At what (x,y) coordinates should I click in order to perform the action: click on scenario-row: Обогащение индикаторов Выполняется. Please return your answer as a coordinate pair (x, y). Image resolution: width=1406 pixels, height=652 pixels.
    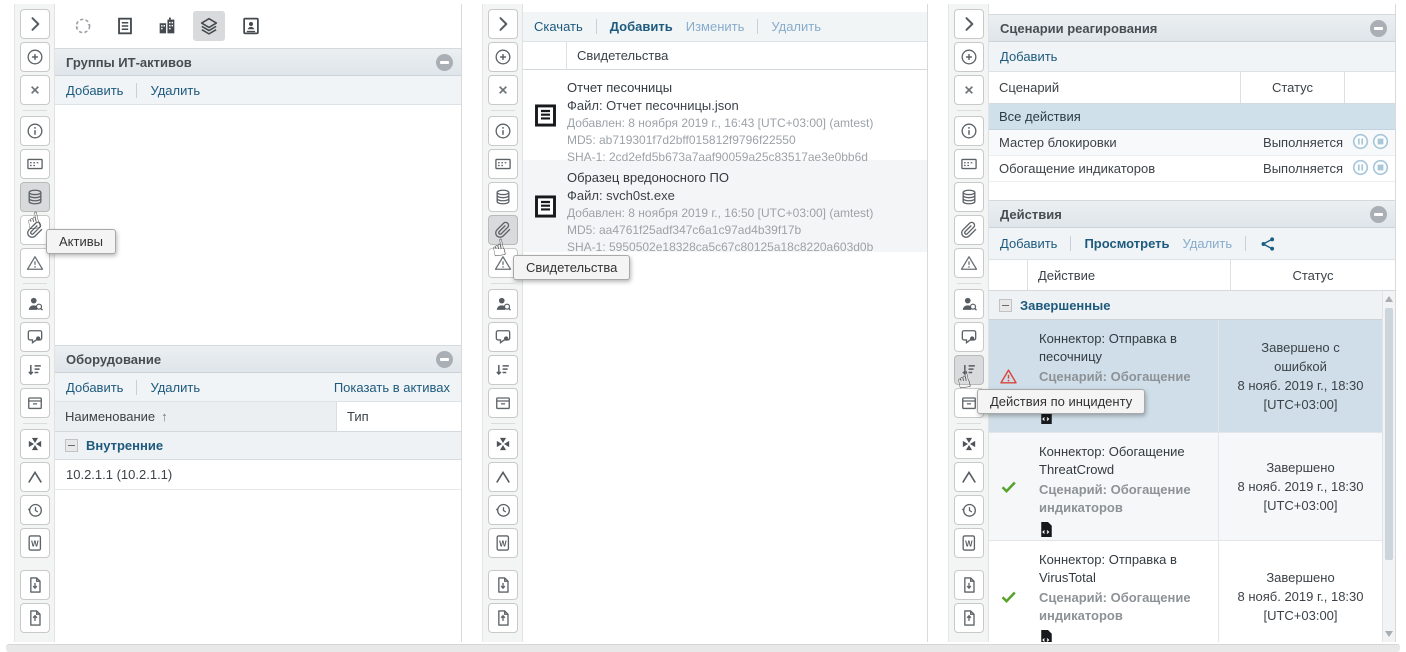
    Looking at the image, I should click on (1192, 169).